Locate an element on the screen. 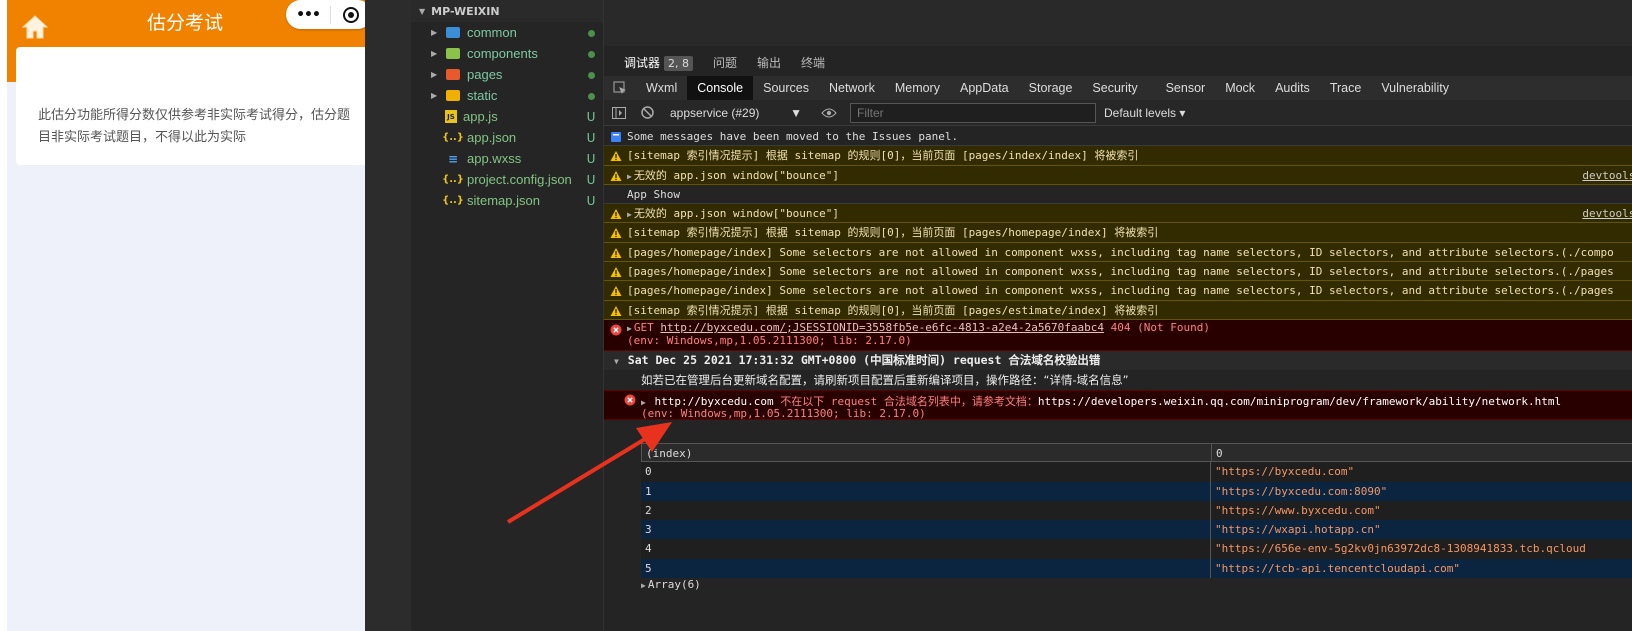 This screenshot has height=631, width=1632. tab-memory: Memory is located at coordinates (917, 88).